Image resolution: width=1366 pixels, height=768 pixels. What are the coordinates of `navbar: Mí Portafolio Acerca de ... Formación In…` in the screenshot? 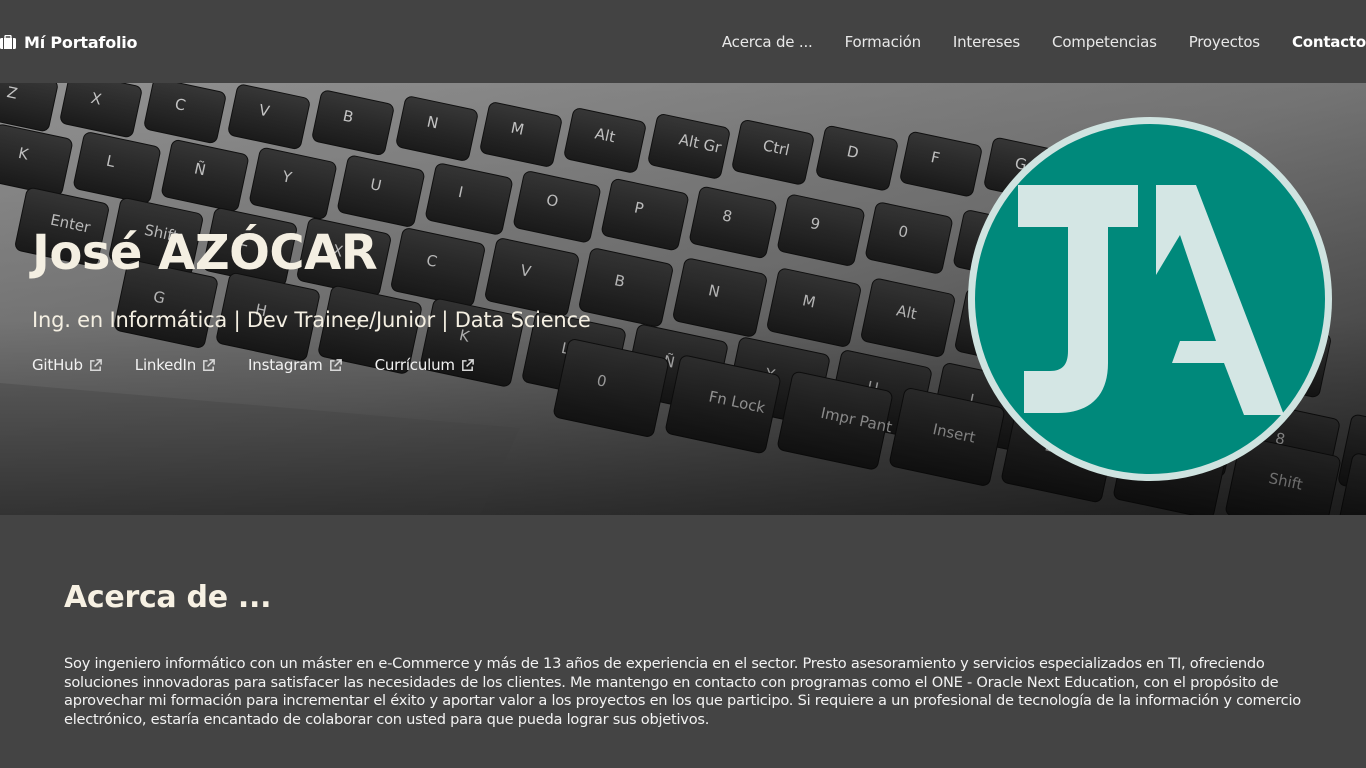 It's located at (683, 41).